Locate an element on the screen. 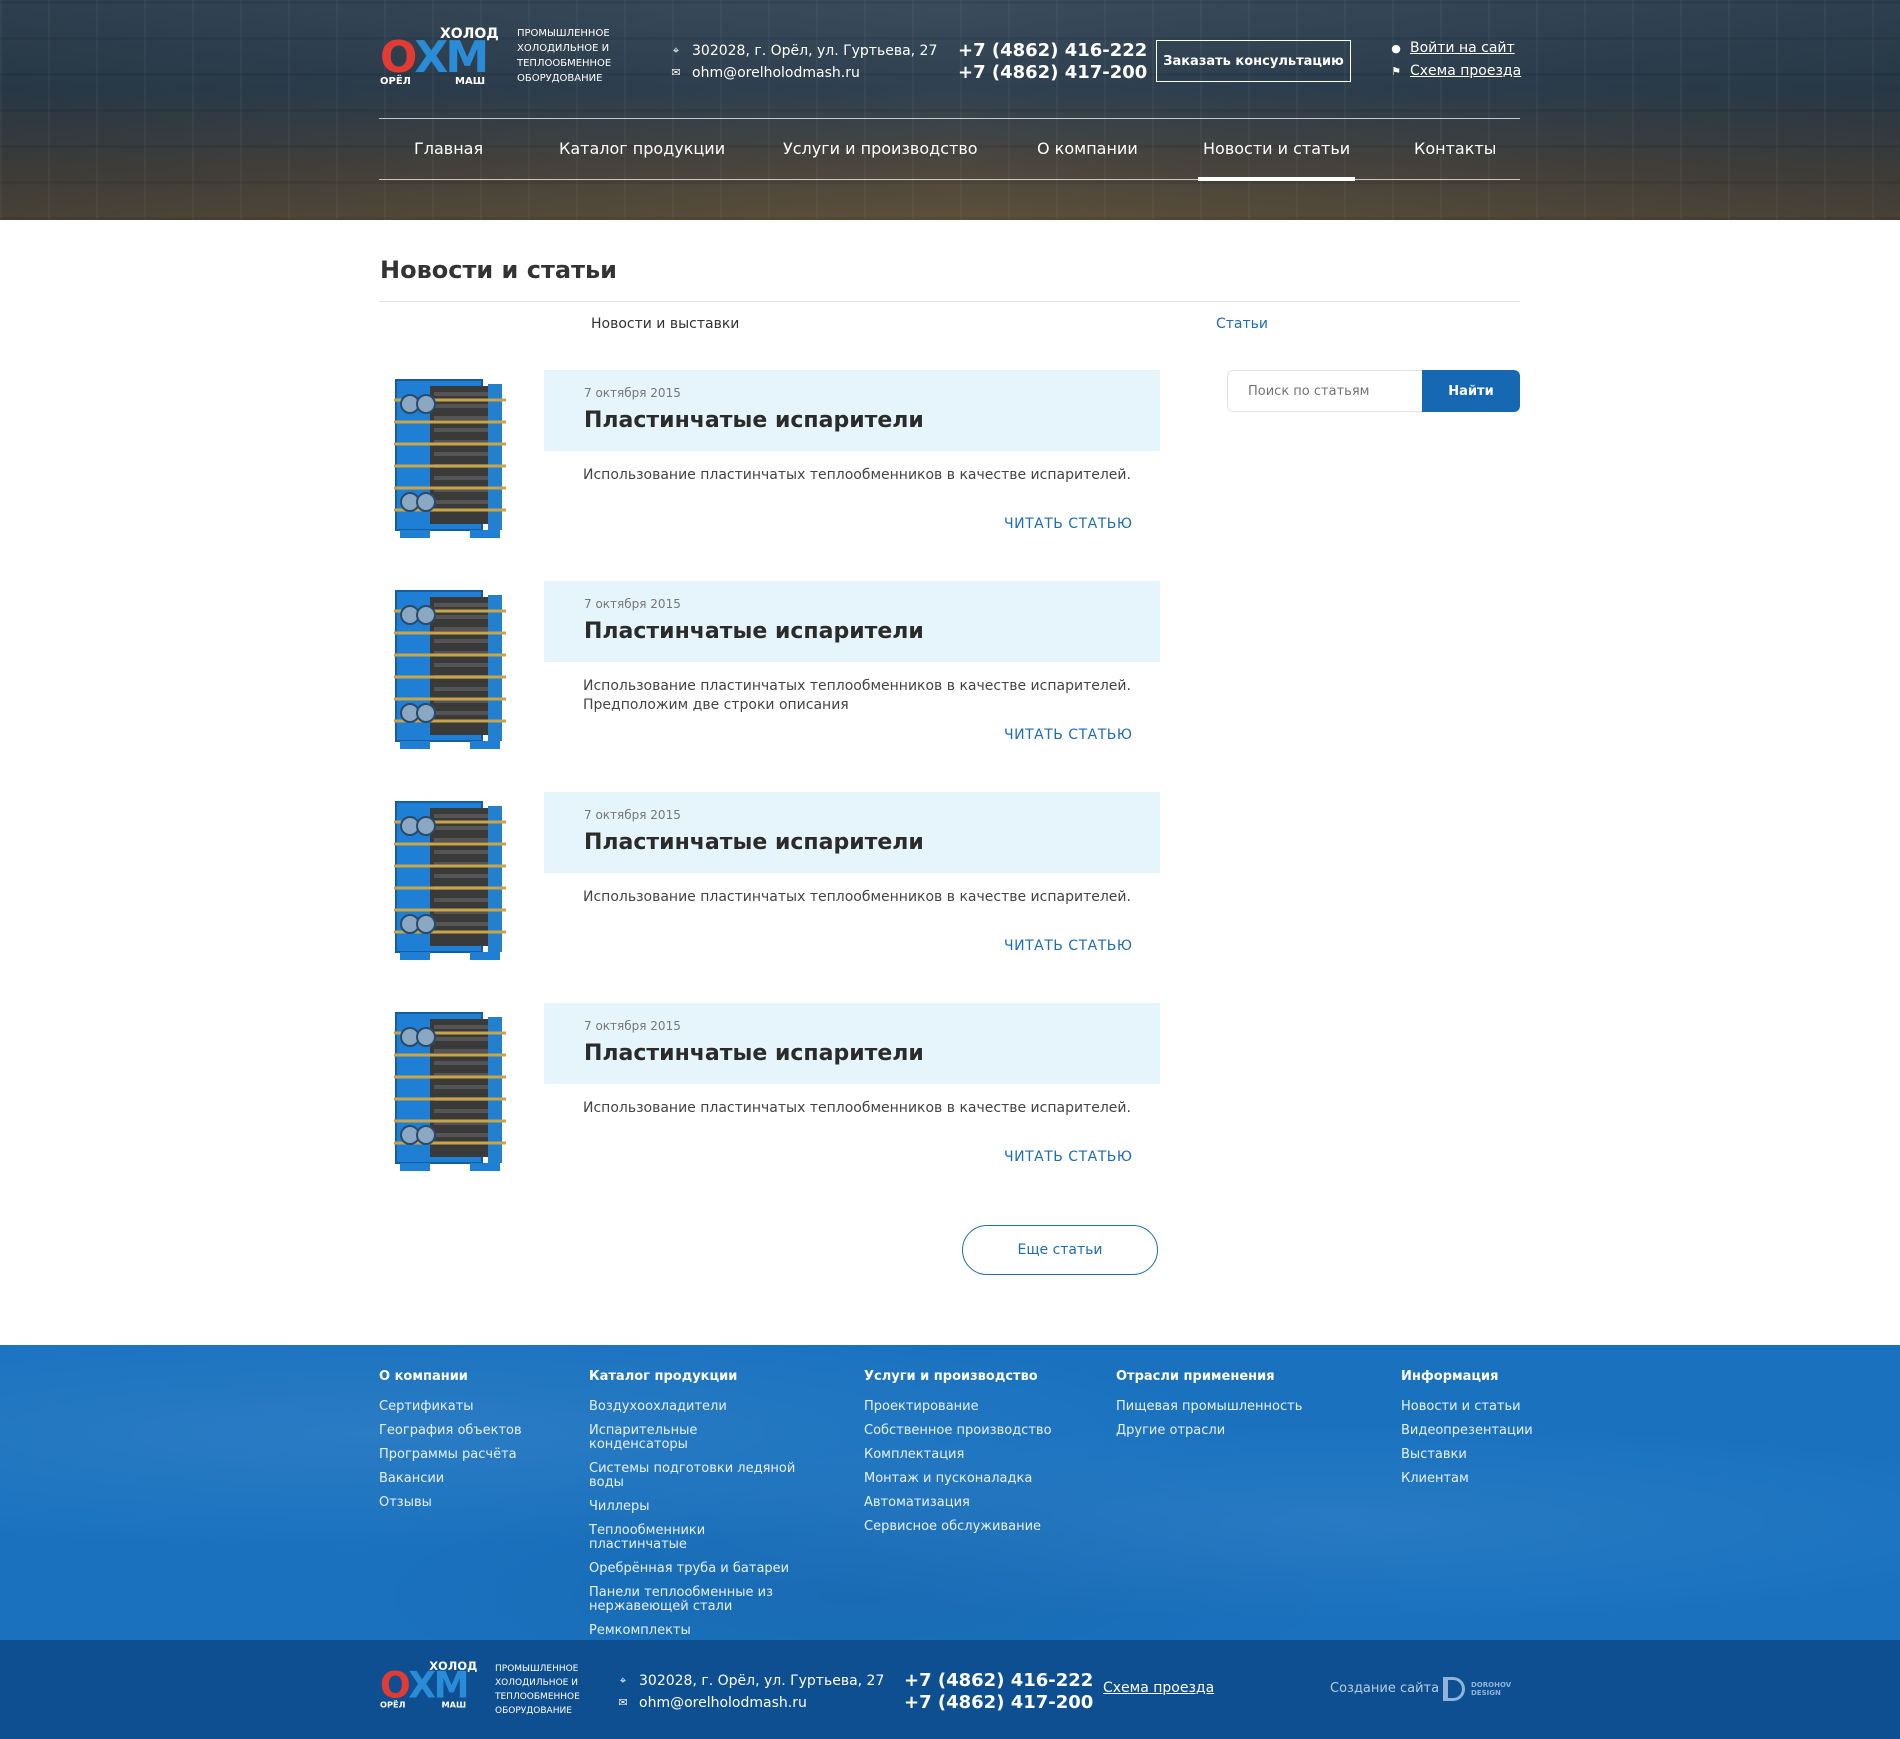 The width and height of the screenshot is (1900, 1739). footer-link: Чиллеры is located at coordinates (694, 1507).